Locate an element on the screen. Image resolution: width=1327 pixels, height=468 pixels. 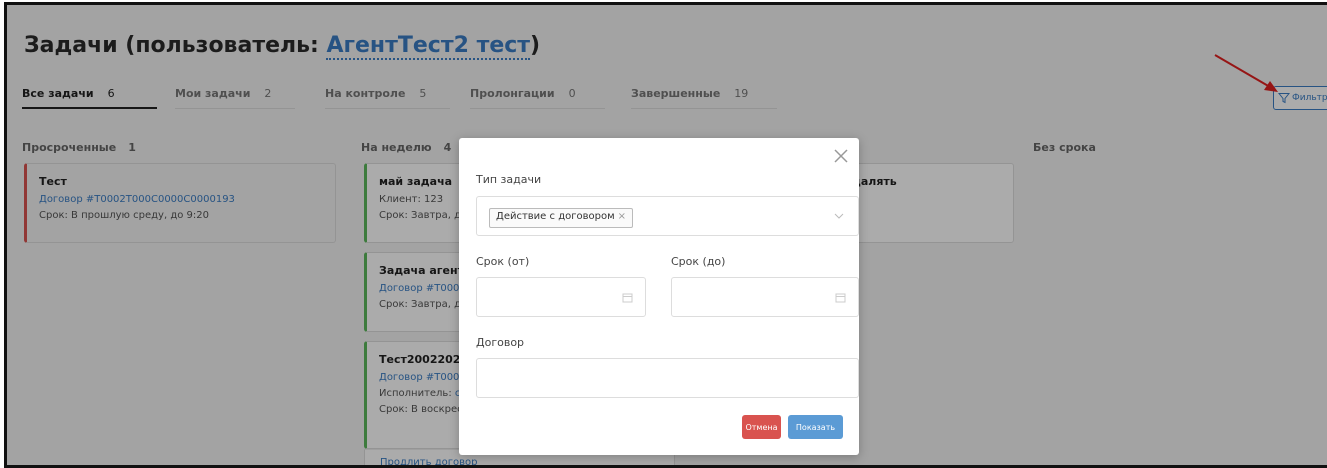
date-from-label: Срок (от) is located at coordinates (503, 261).